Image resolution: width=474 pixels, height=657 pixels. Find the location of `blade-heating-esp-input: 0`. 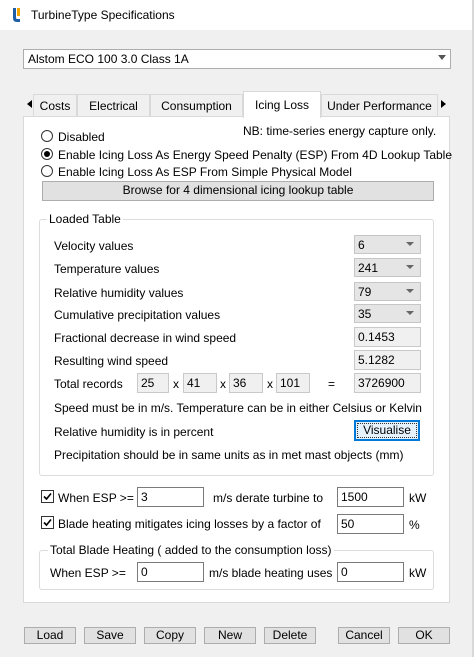

blade-heating-esp-input: 0 is located at coordinates (170, 572).